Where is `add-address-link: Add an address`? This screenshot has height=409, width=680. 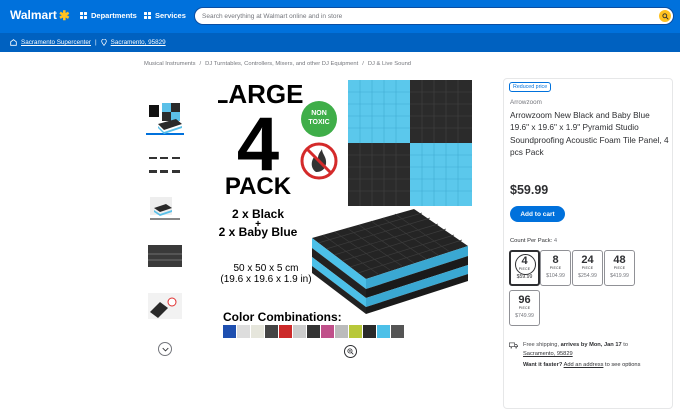 add-address-link: Add an address is located at coordinates (584, 365).